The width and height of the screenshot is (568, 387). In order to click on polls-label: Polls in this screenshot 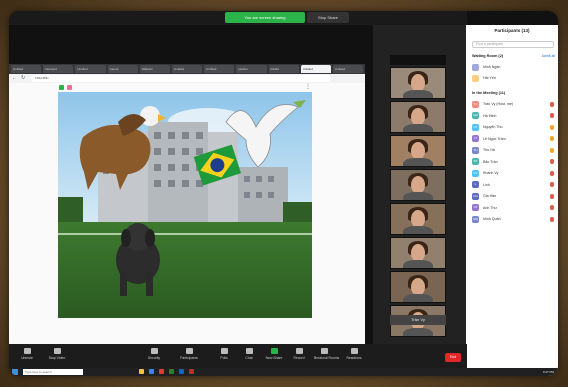, I will do `click(224, 358)`.